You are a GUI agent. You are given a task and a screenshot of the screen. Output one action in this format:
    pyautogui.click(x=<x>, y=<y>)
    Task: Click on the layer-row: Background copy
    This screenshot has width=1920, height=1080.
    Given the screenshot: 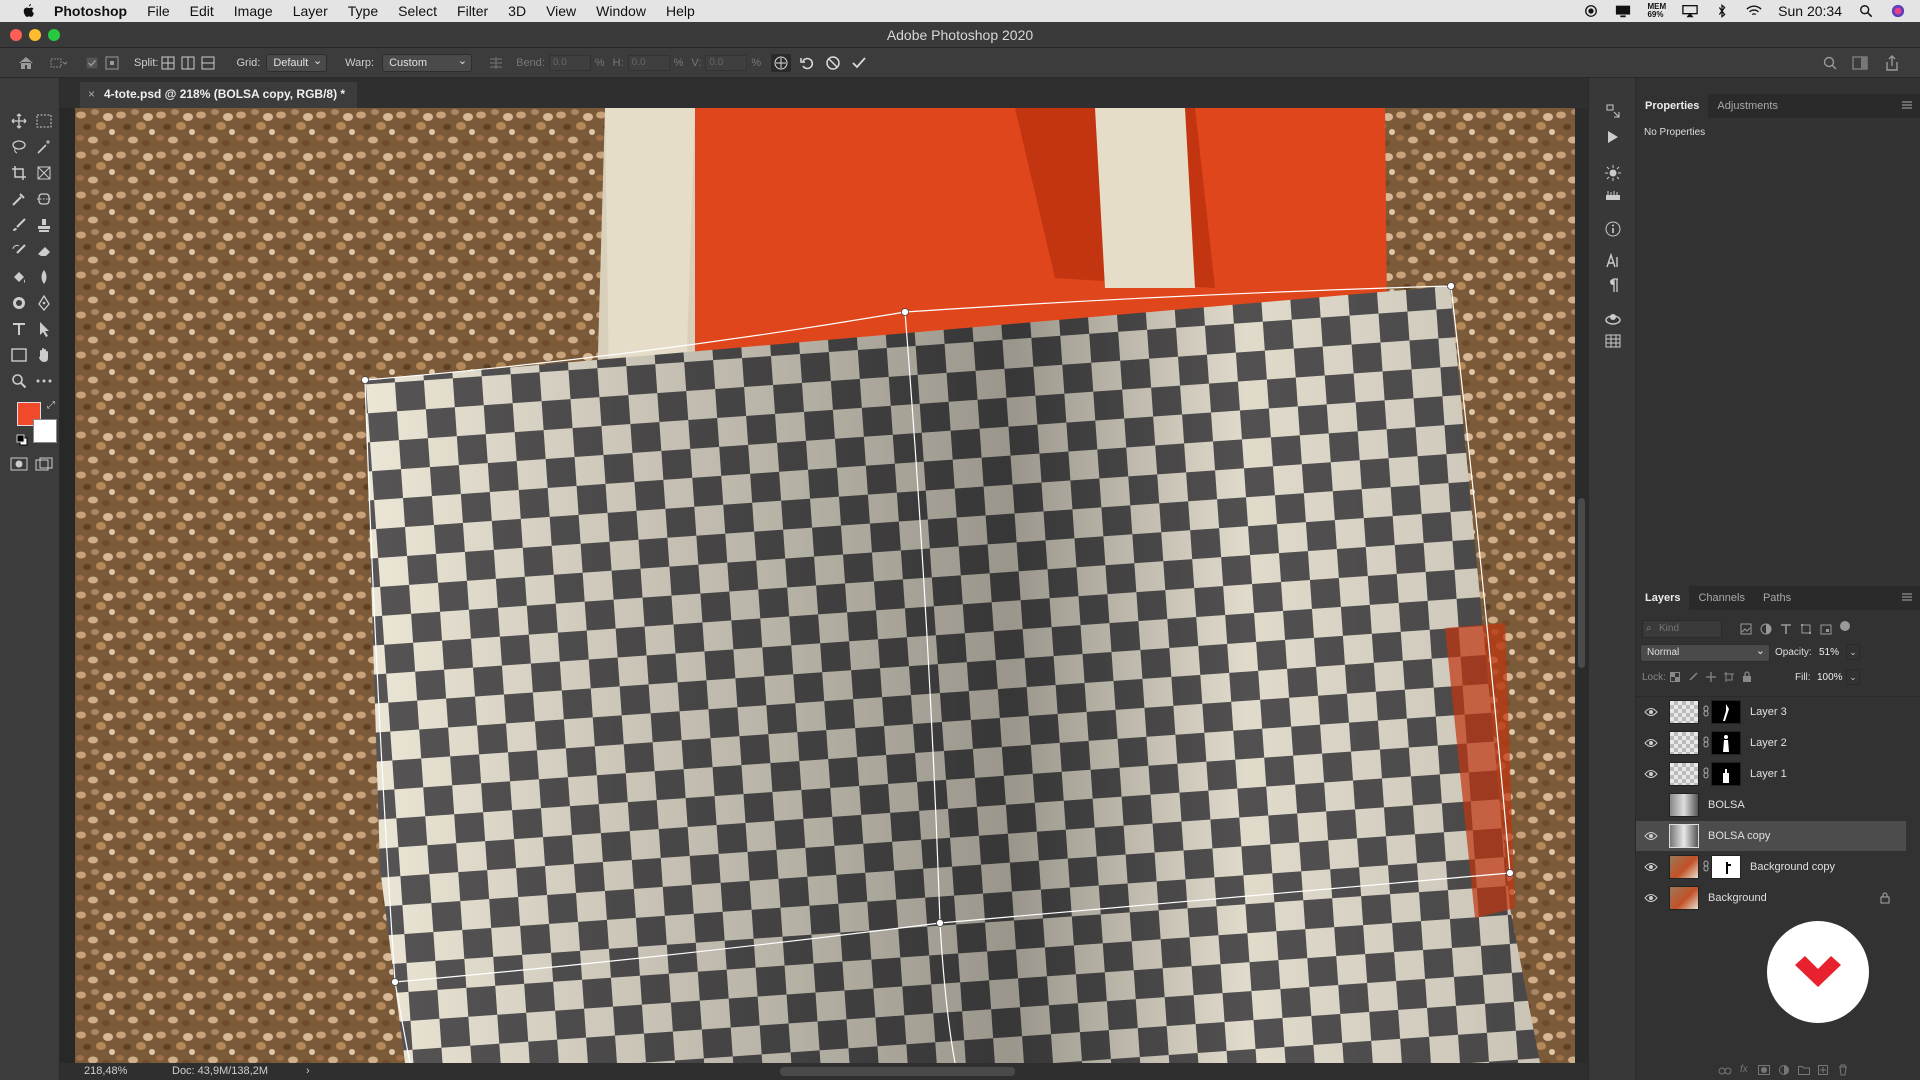 What is the action you would take?
    pyautogui.click(x=1771, y=867)
    